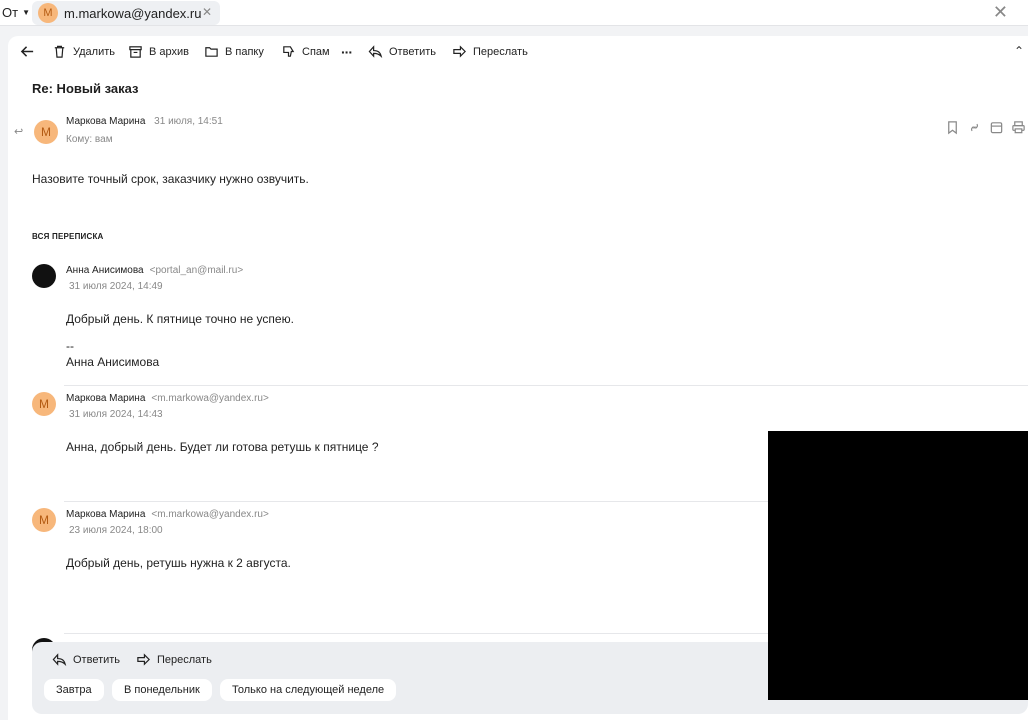  I want to click on message-body: Добрый день. К пятнице точно не успею., so click(180, 319).